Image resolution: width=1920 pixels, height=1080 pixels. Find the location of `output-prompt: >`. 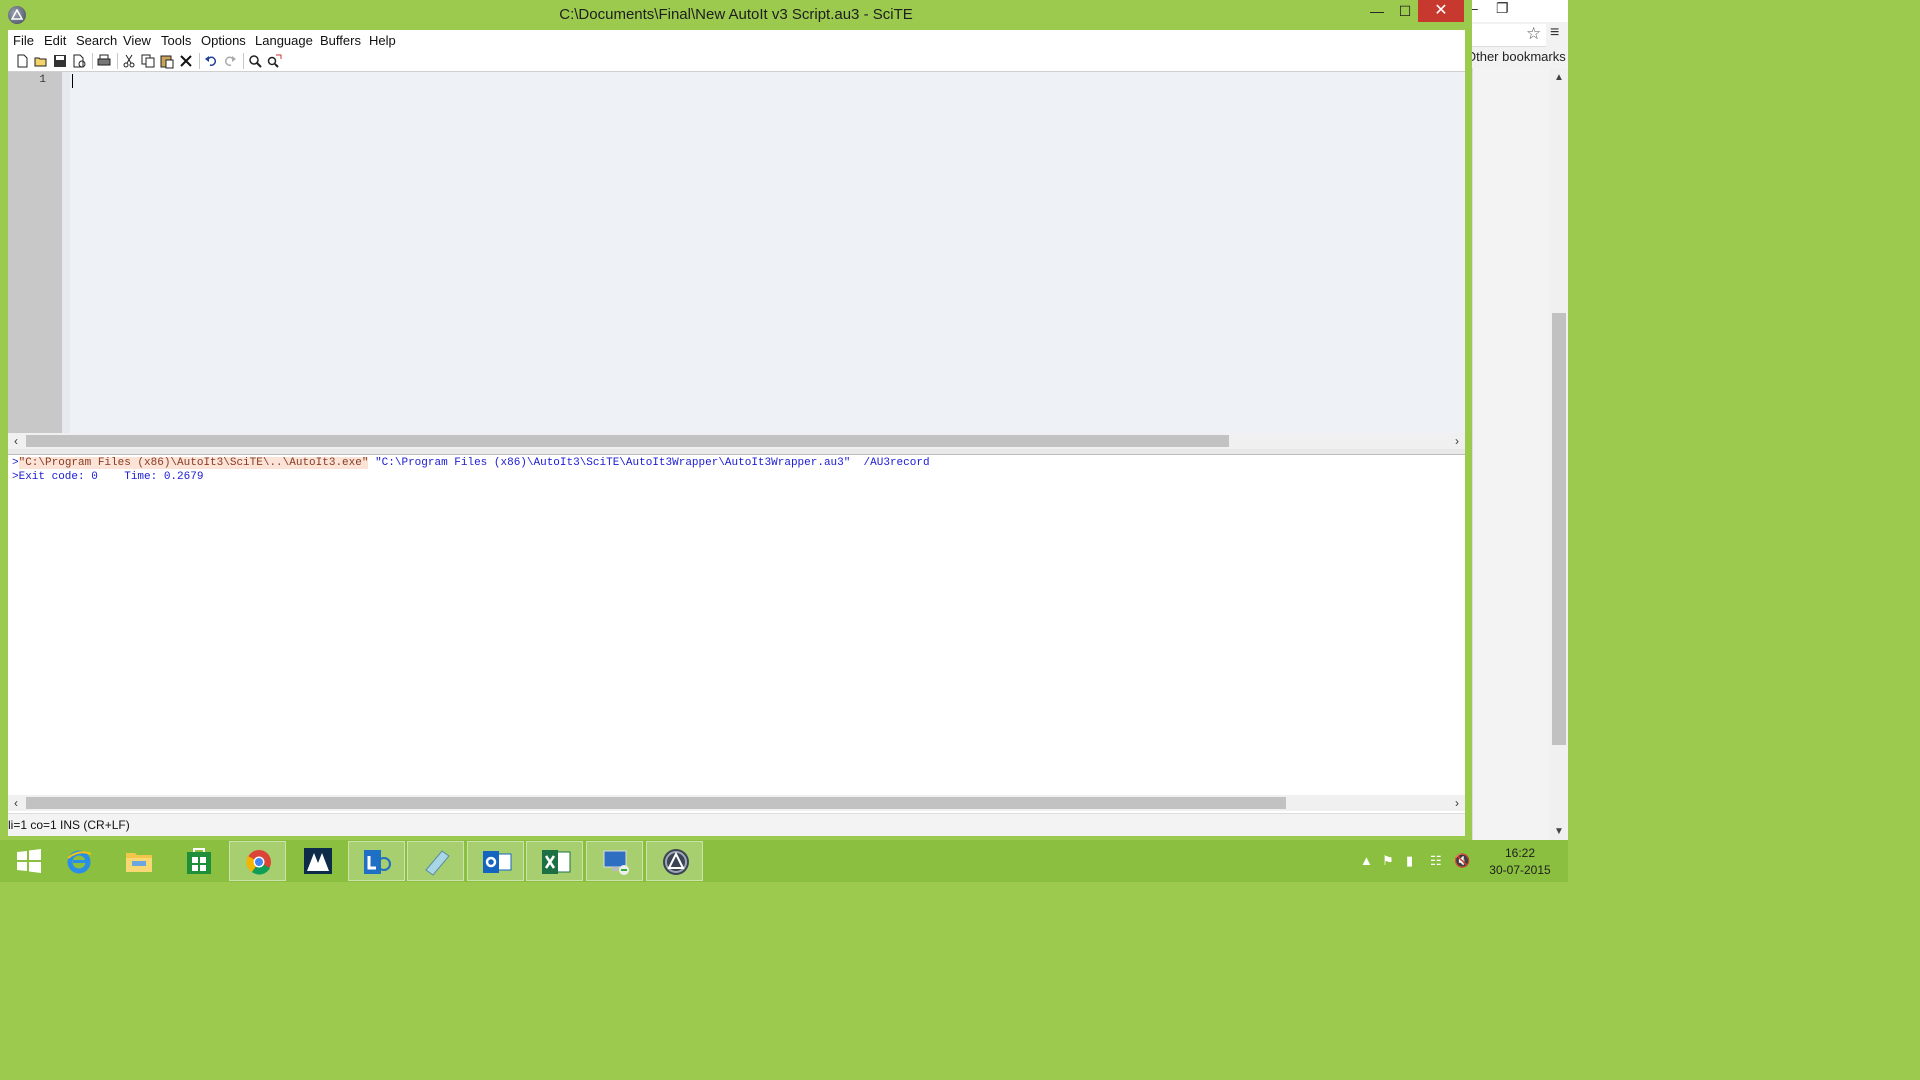

output-prompt: > is located at coordinates (15, 463).